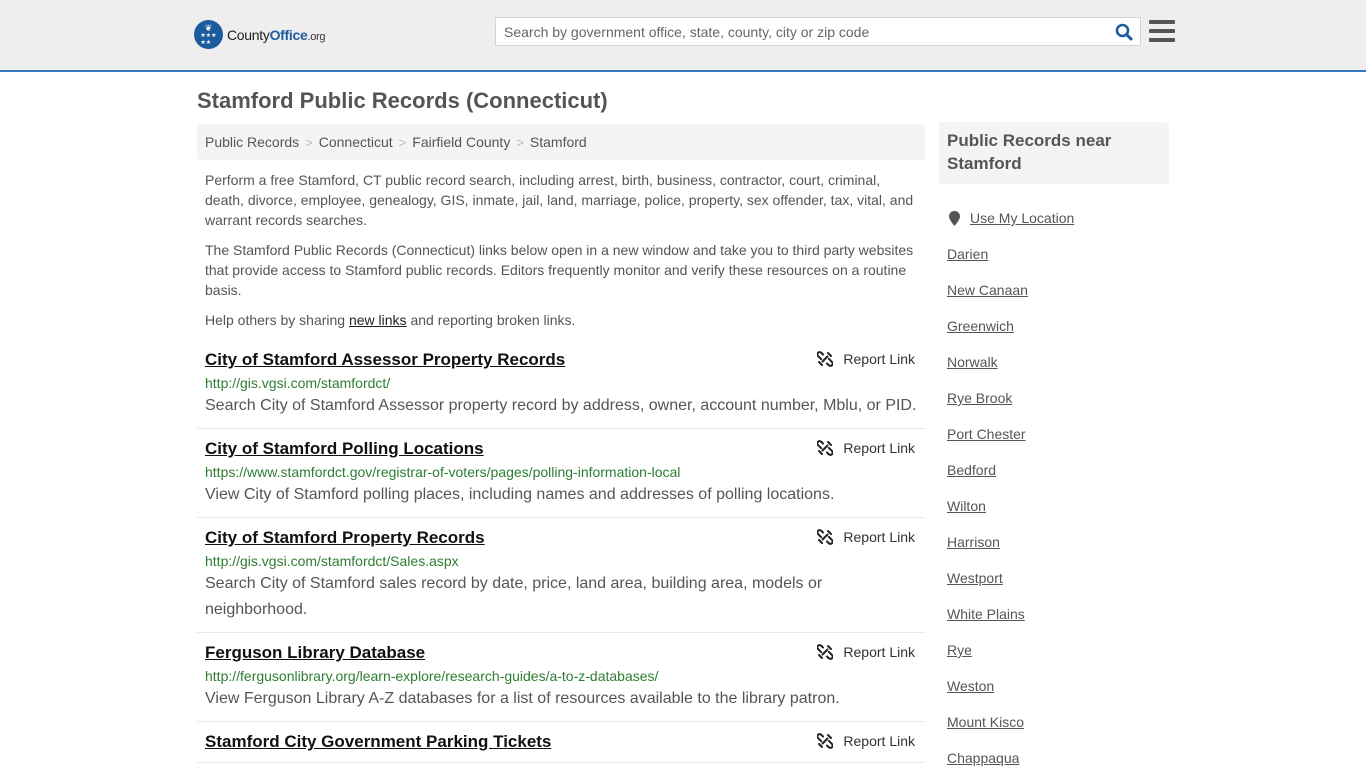  Describe the element at coordinates (402, 100) in the screenshot. I see `page-title: Stamford Public Records (Connecticut)` at that location.